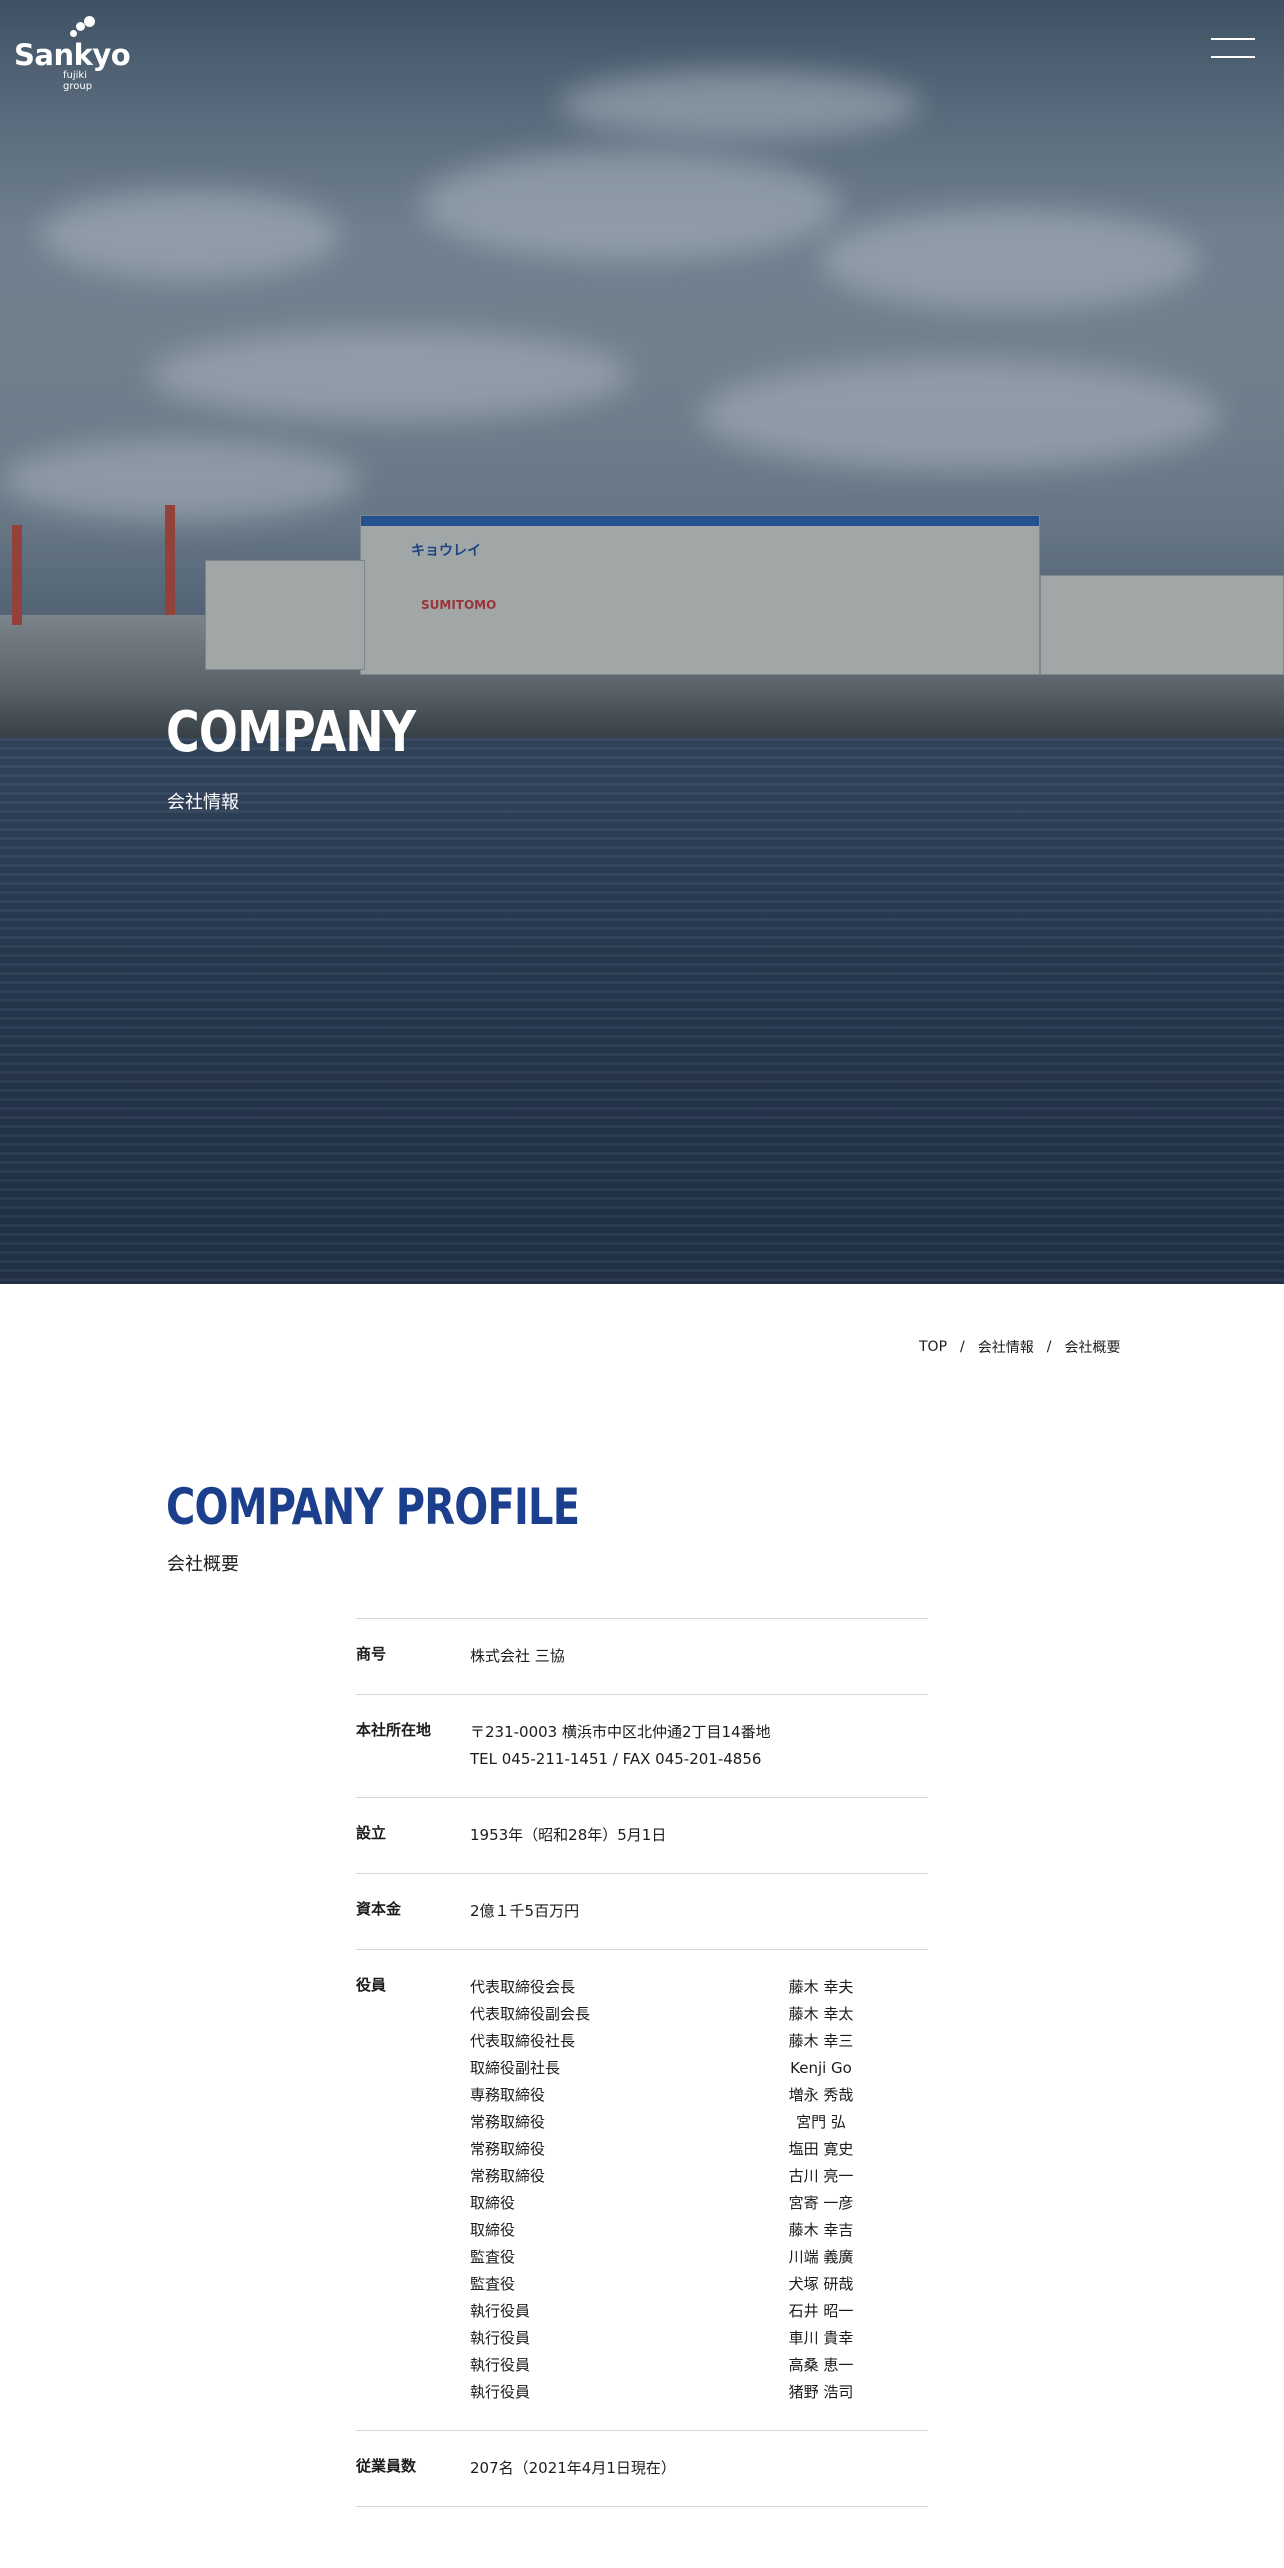 Image resolution: width=1284 pixels, height=2568 pixels. Describe the element at coordinates (821, 2176) in the screenshot. I see `officer-name: 古川 亮一` at that location.